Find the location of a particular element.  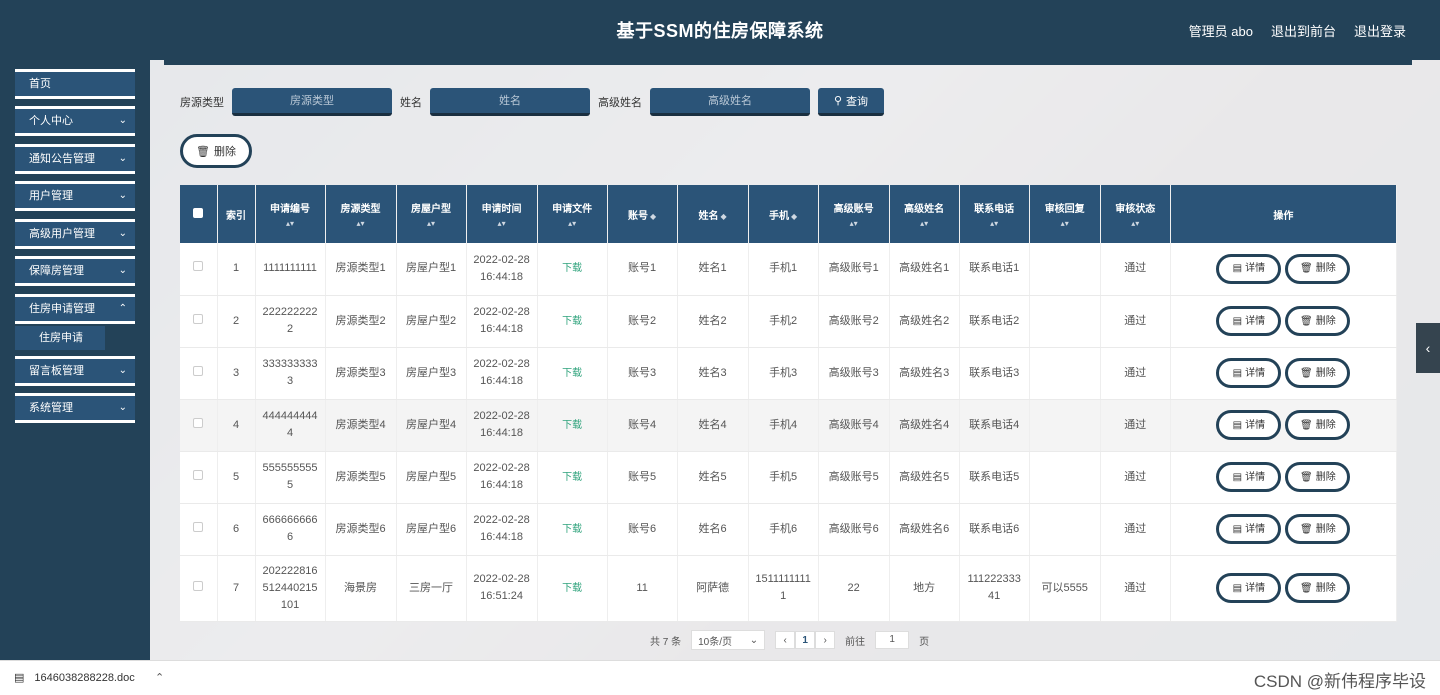

sidebar-subitem-application: 住房申请 is located at coordinates (60, 338).